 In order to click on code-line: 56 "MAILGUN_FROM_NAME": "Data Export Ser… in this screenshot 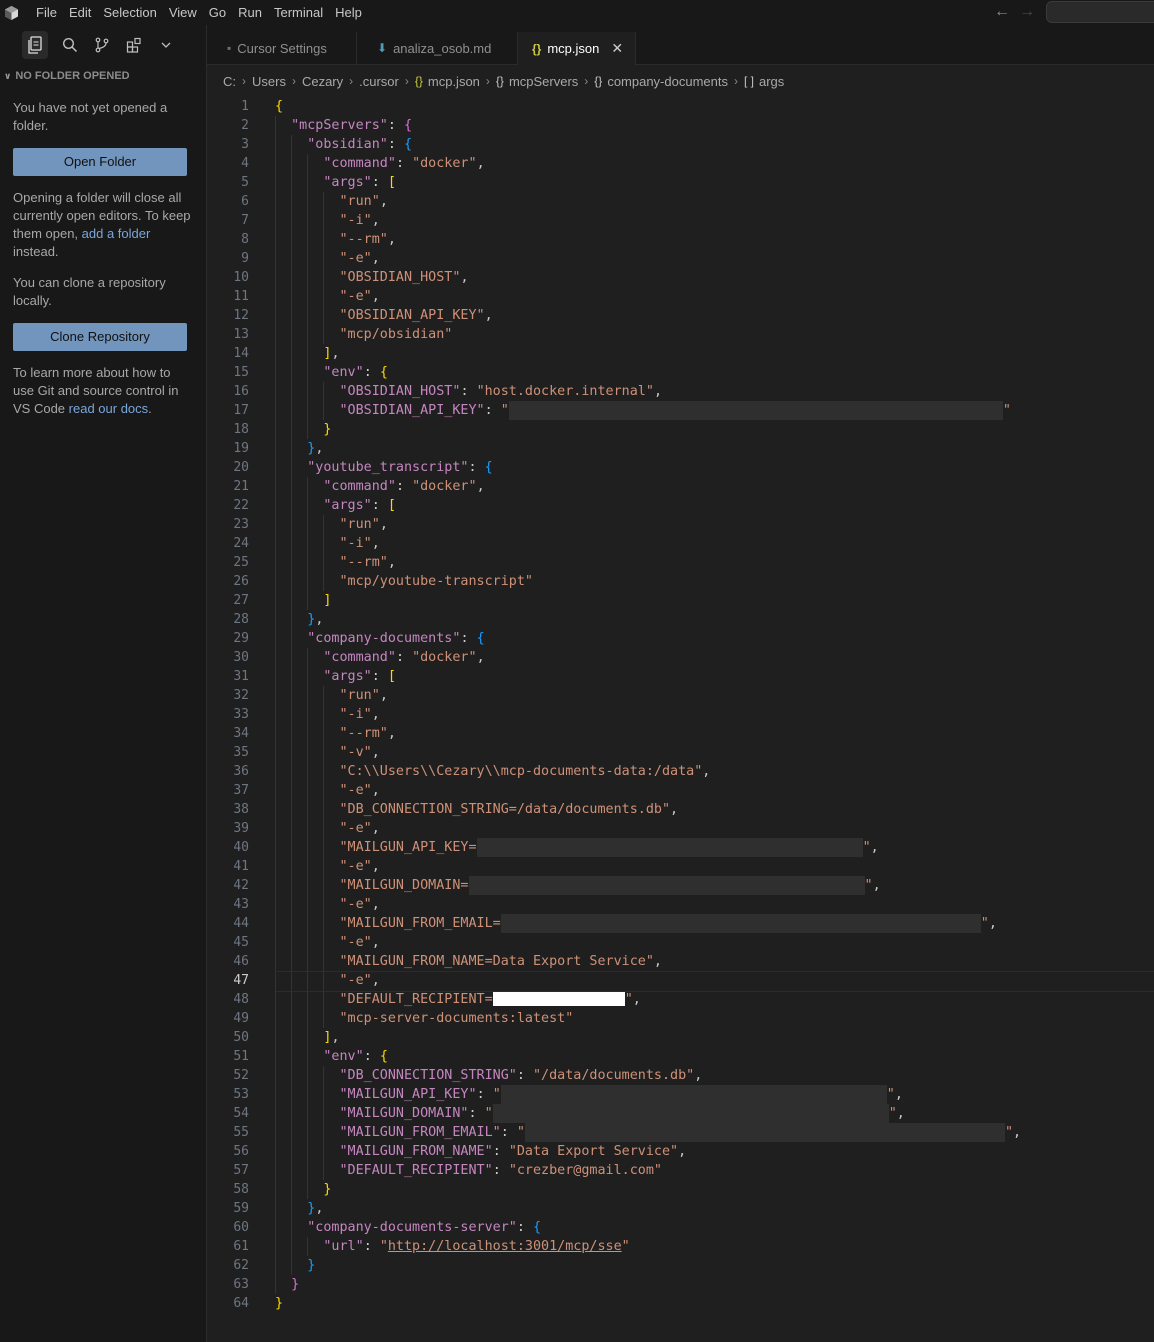, I will do `click(680, 1151)`.